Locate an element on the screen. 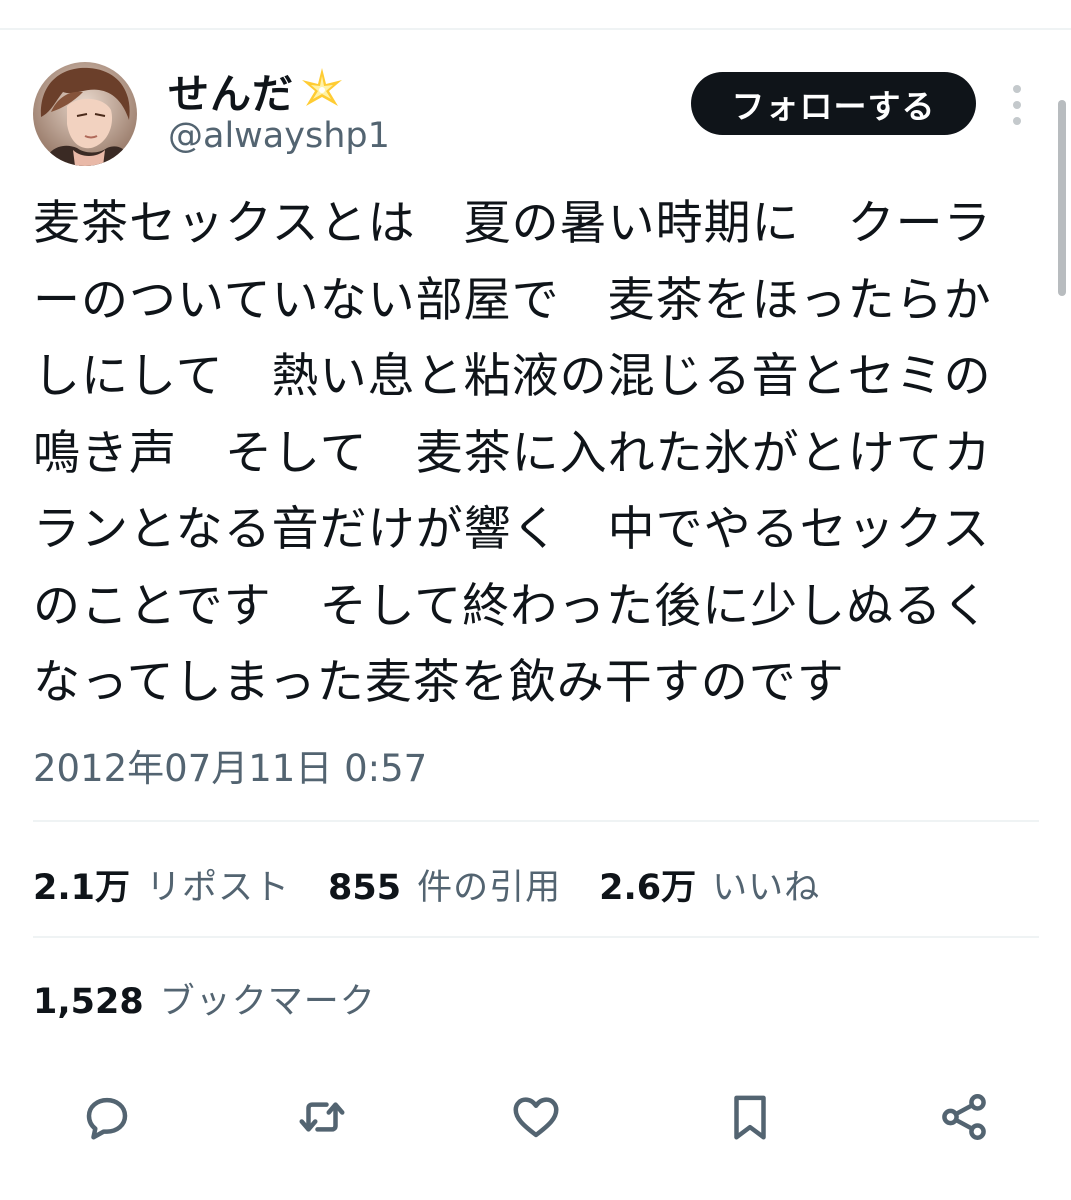 This screenshot has height=1200, width=1071. display-name: せんだ is located at coordinates (231, 90).